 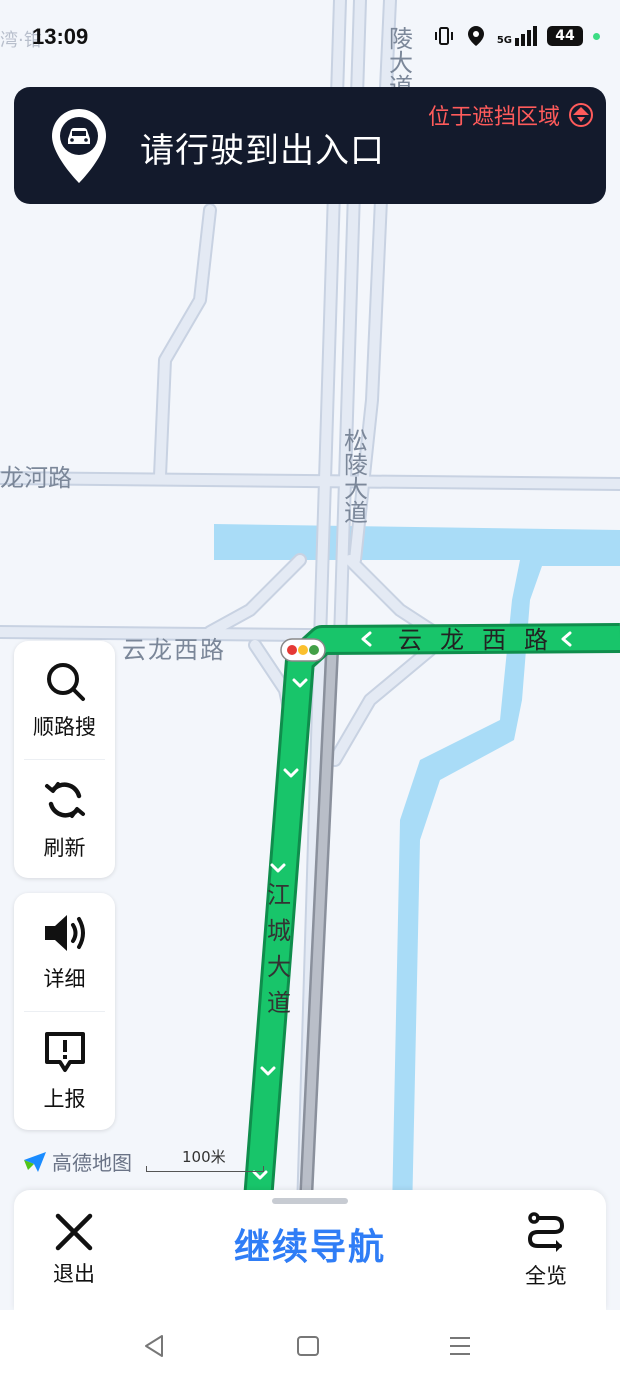 I want to click on report-button: 上报, so click(x=64, y=1071).